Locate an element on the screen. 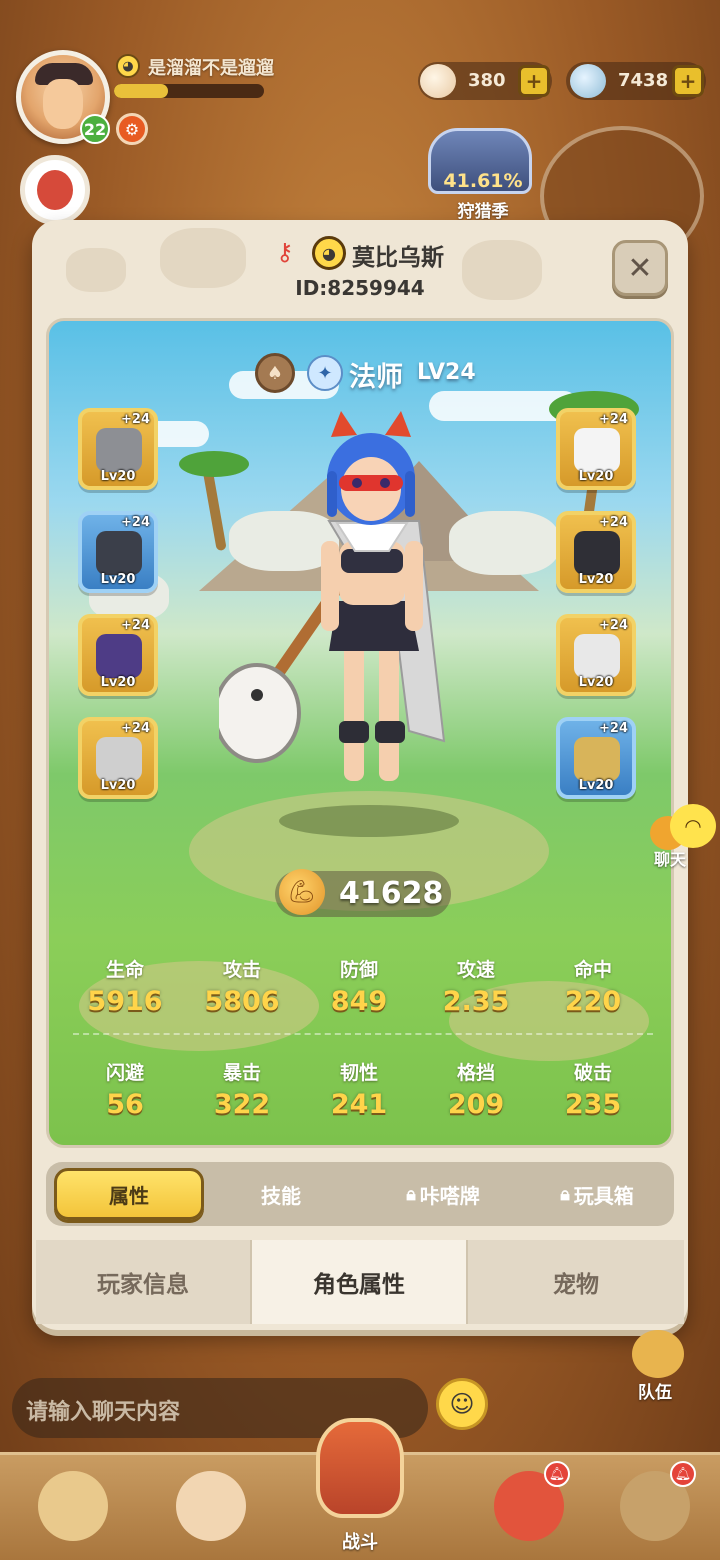 This screenshot has width=720, height=1560. tab-label: 技能 is located at coordinates (281, 1195).